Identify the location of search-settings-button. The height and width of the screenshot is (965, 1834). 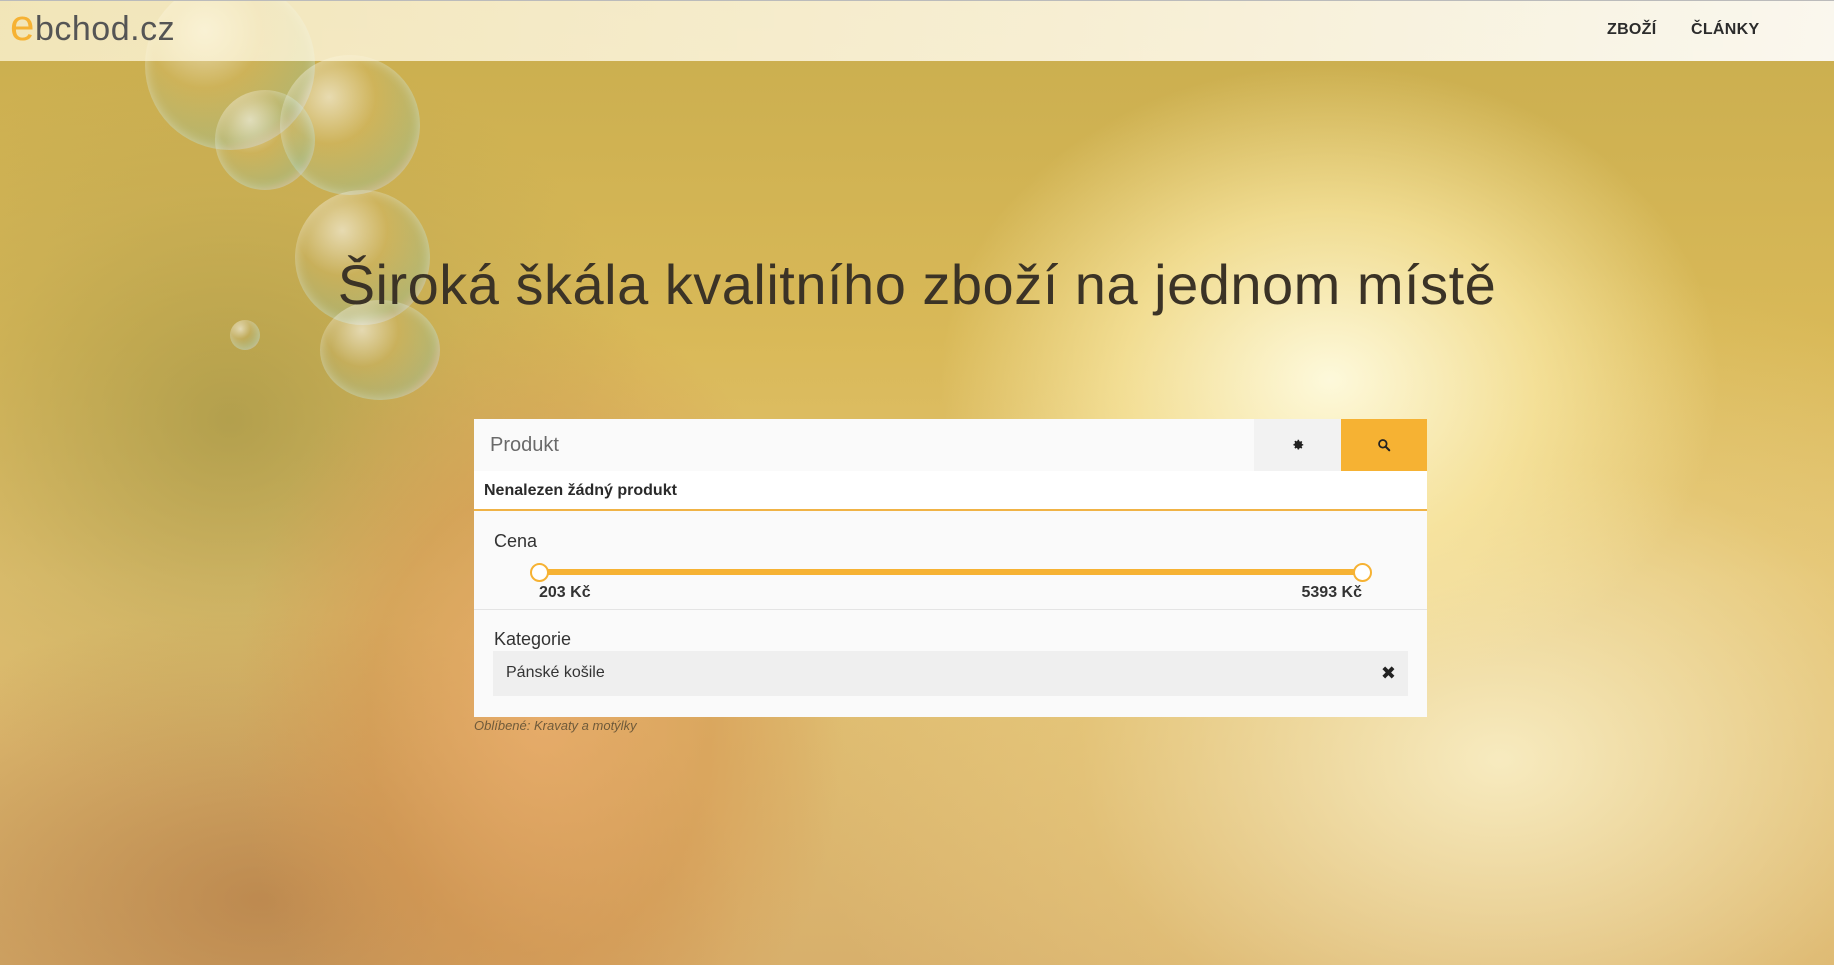
(1297, 445).